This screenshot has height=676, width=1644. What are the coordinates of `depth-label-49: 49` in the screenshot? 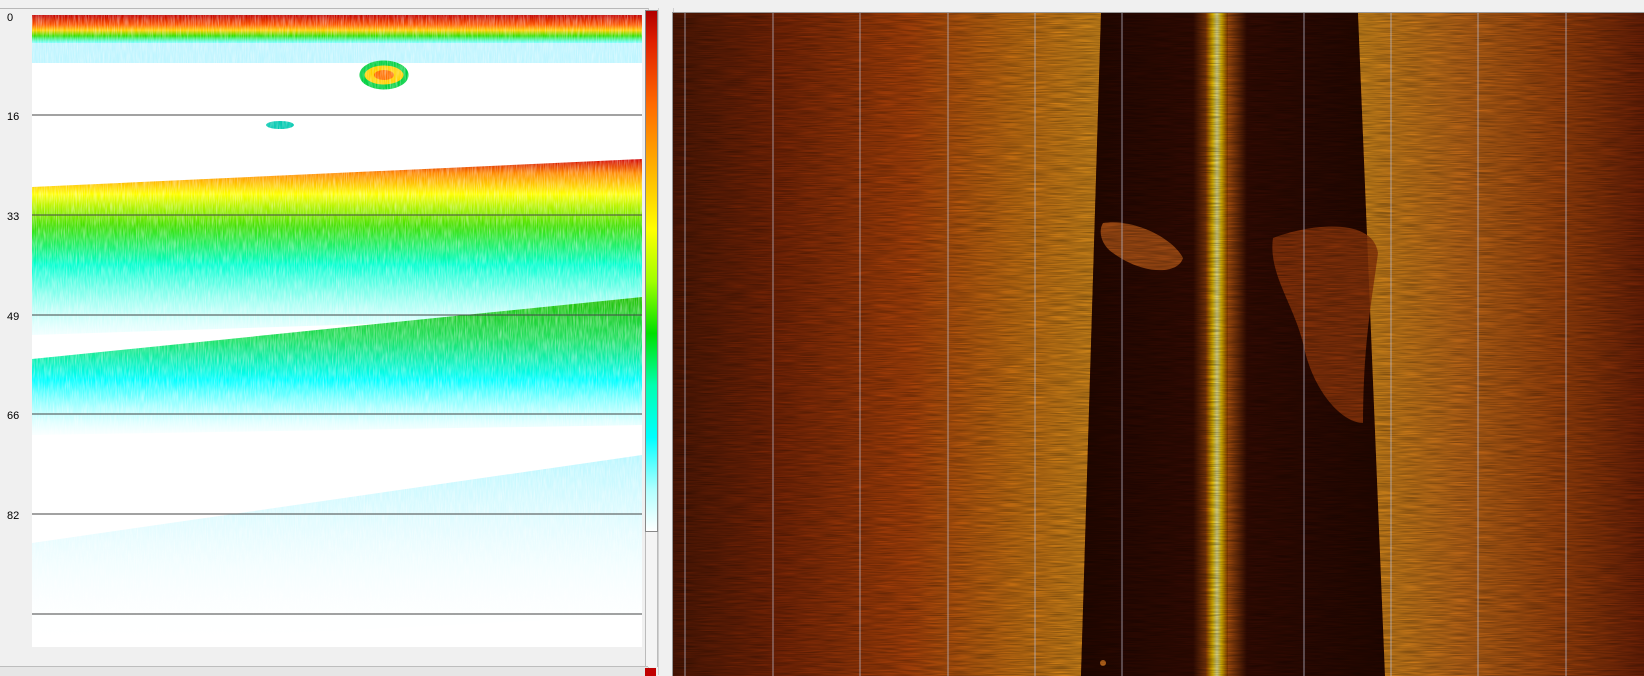 It's located at (13, 317).